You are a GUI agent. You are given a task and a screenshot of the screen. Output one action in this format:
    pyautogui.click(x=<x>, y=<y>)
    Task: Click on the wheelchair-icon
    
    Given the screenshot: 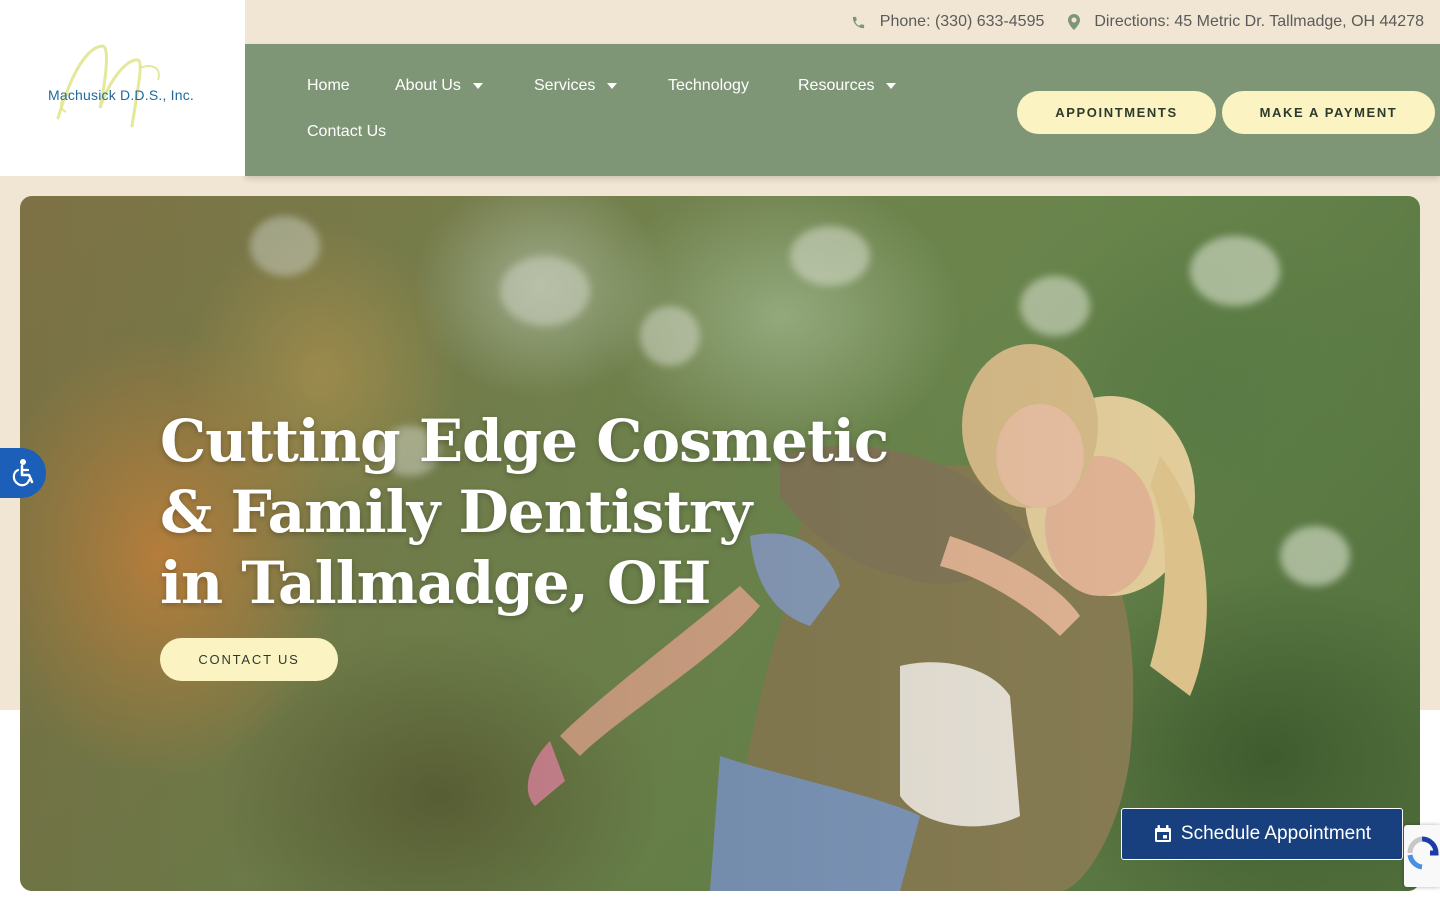 What is the action you would take?
    pyautogui.click(x=23, y=473)
    